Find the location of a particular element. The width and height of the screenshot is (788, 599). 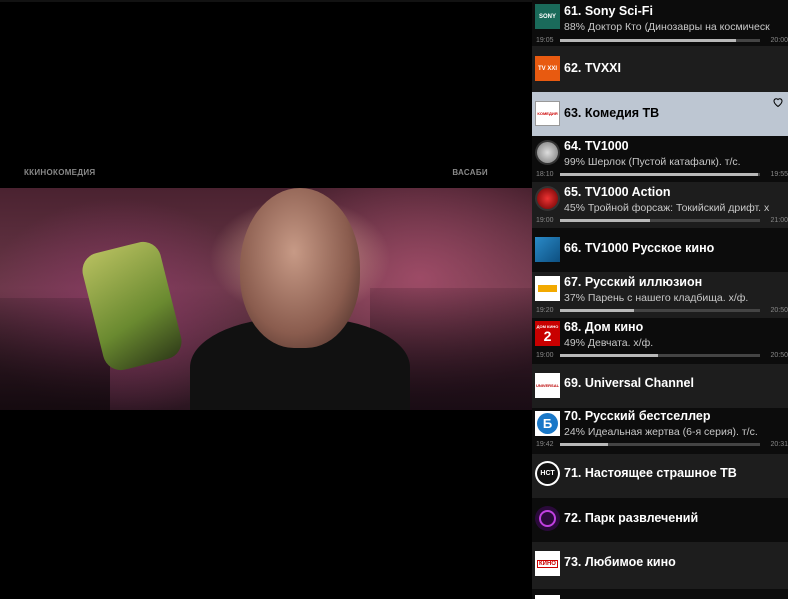

current-program: 24% Идеальная жертва (6-я серия). т/с. is located at coordinates (661, 432).